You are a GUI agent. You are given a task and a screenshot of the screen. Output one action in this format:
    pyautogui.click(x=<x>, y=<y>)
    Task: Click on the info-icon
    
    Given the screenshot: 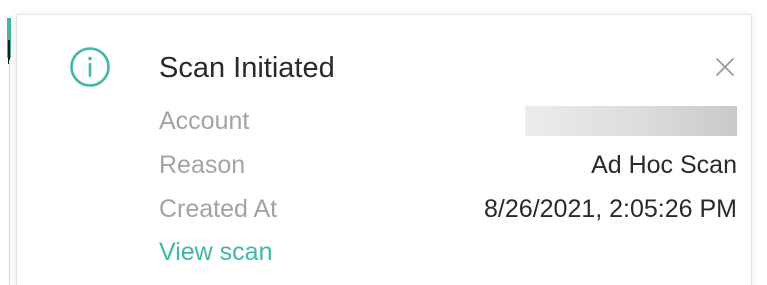 What is the action you would take?
    pyautogui.click(x=90, y=67)
    